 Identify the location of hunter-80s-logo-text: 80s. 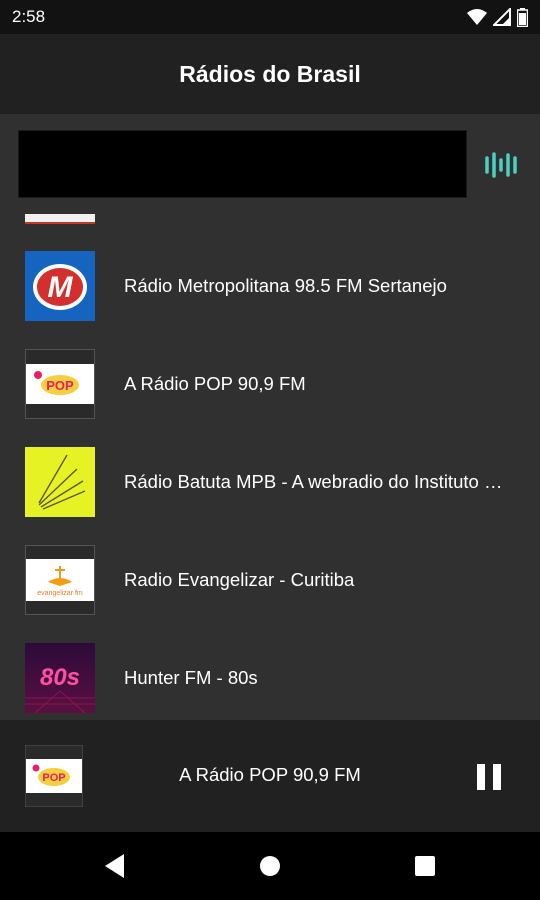
(60, 677).